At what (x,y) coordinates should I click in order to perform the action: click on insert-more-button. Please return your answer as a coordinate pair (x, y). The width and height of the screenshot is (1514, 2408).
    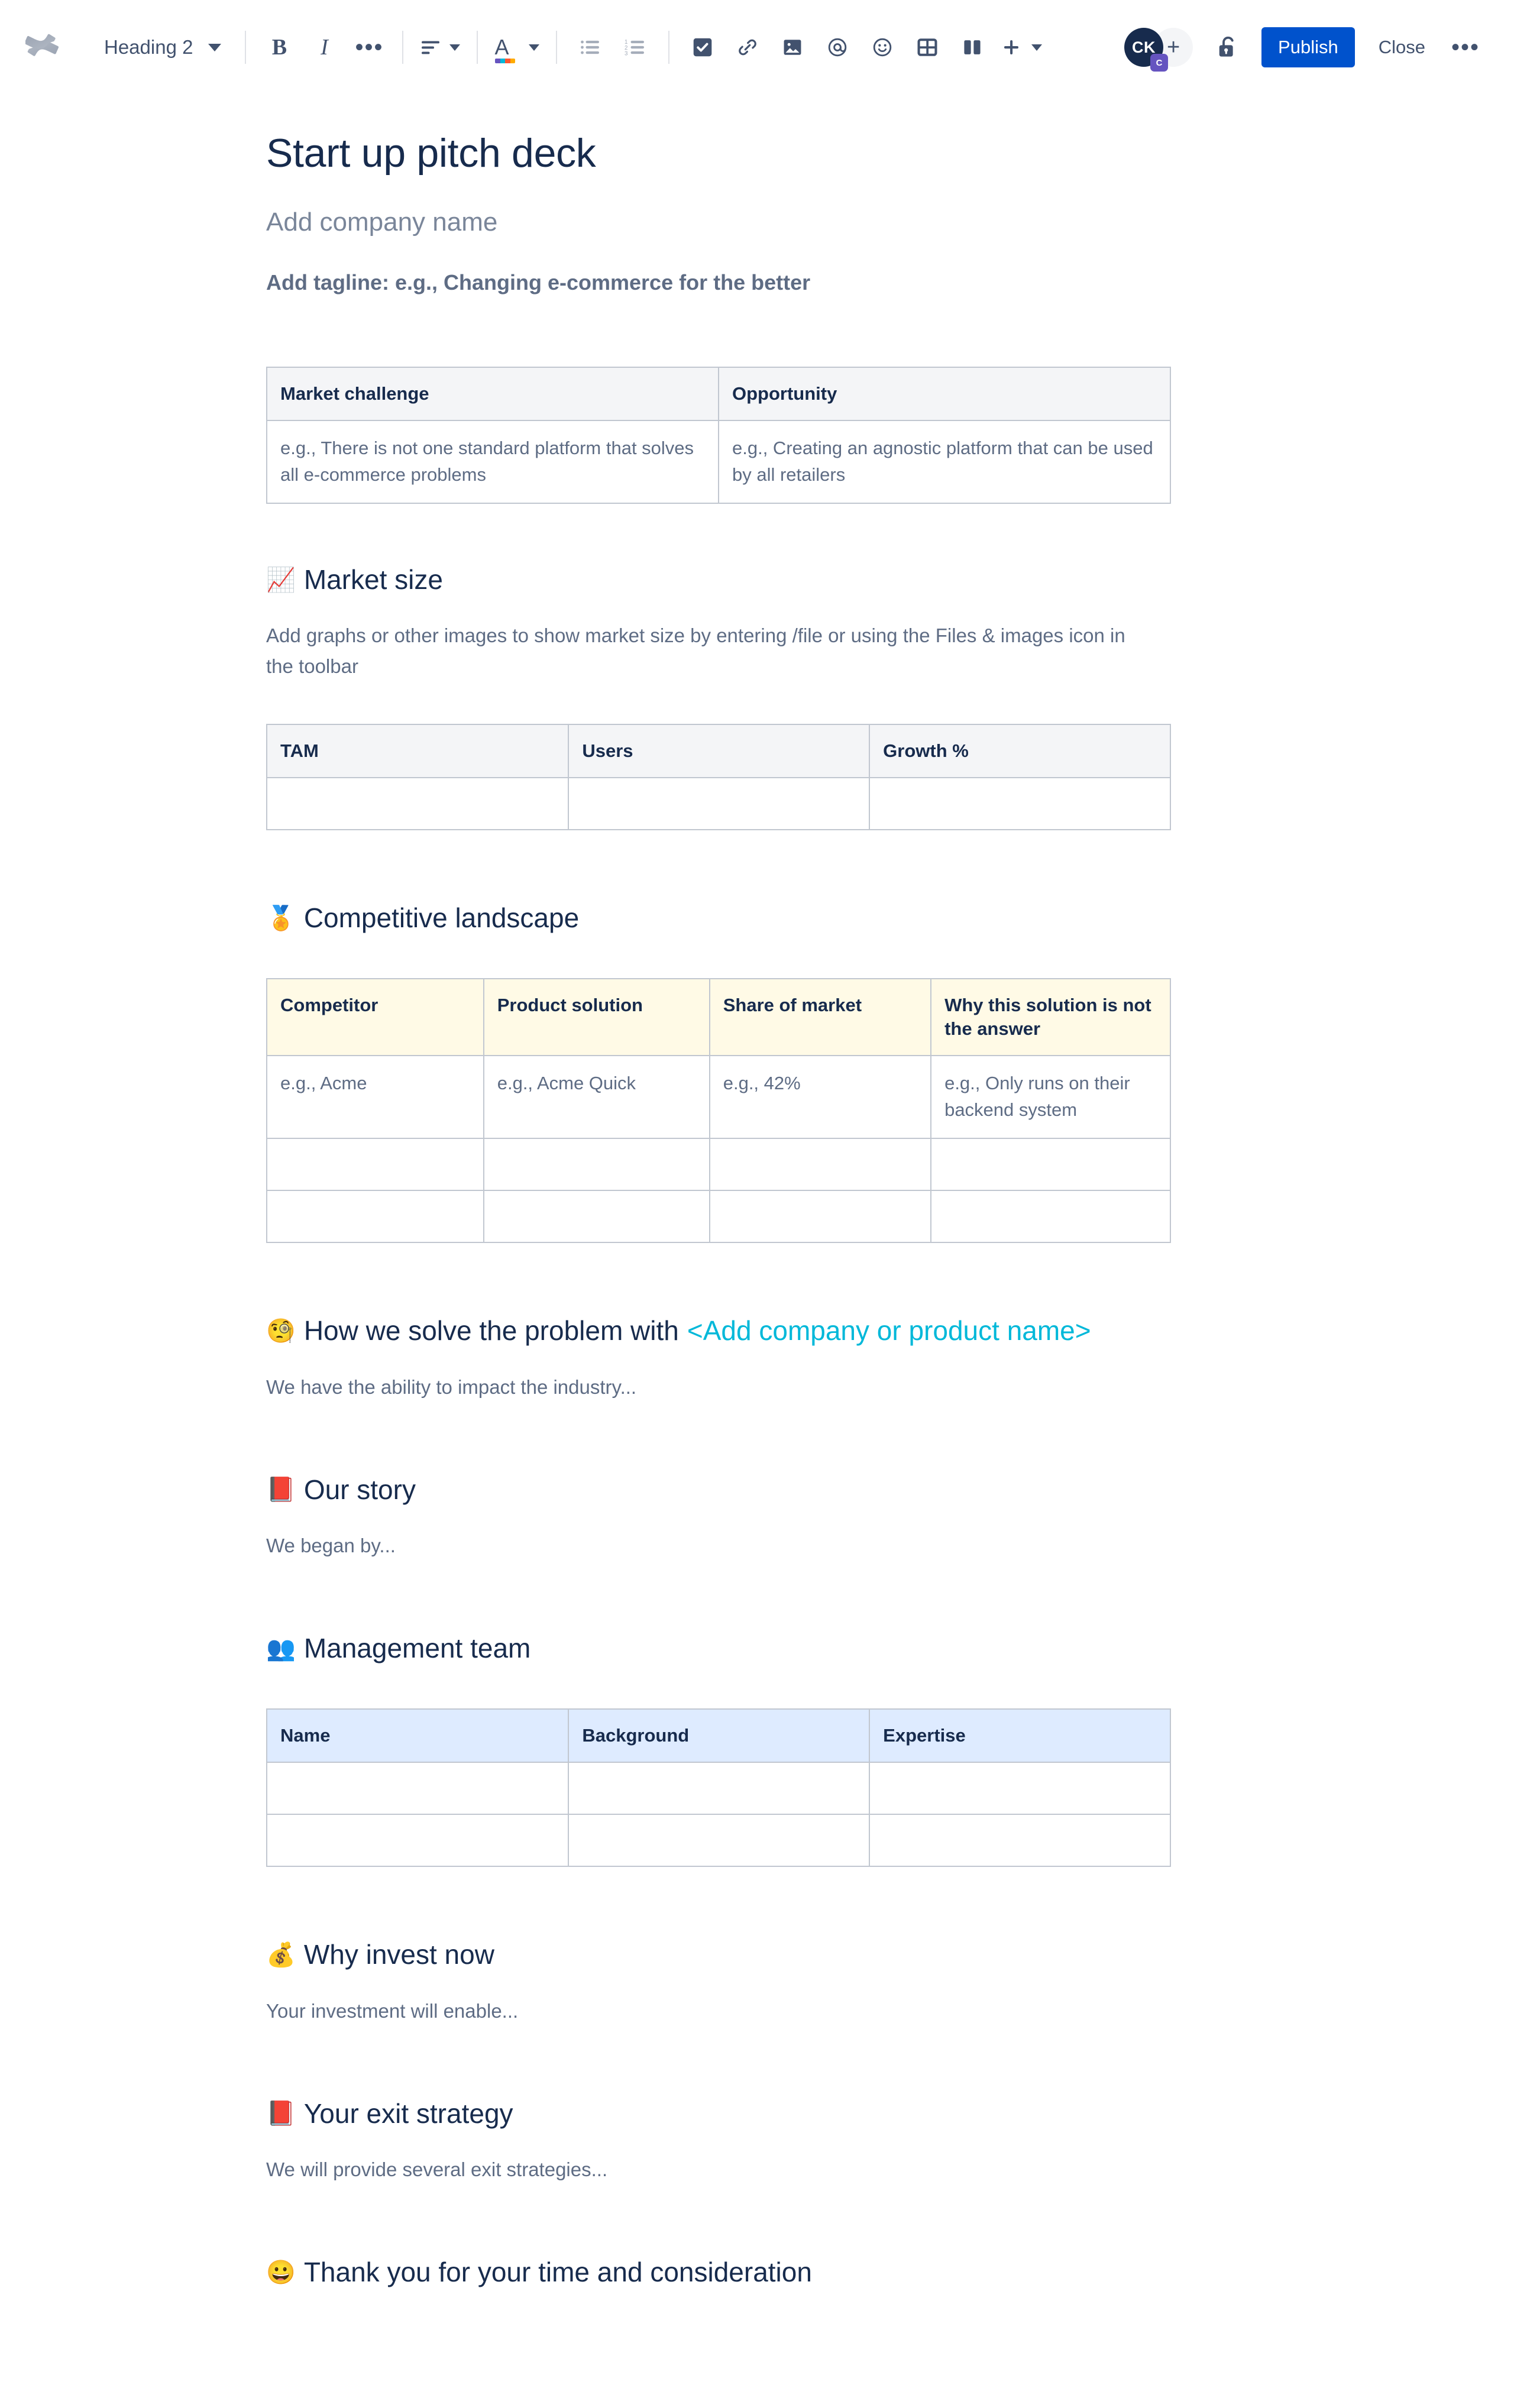
    Looking at the image, I should click on (1021, 47).